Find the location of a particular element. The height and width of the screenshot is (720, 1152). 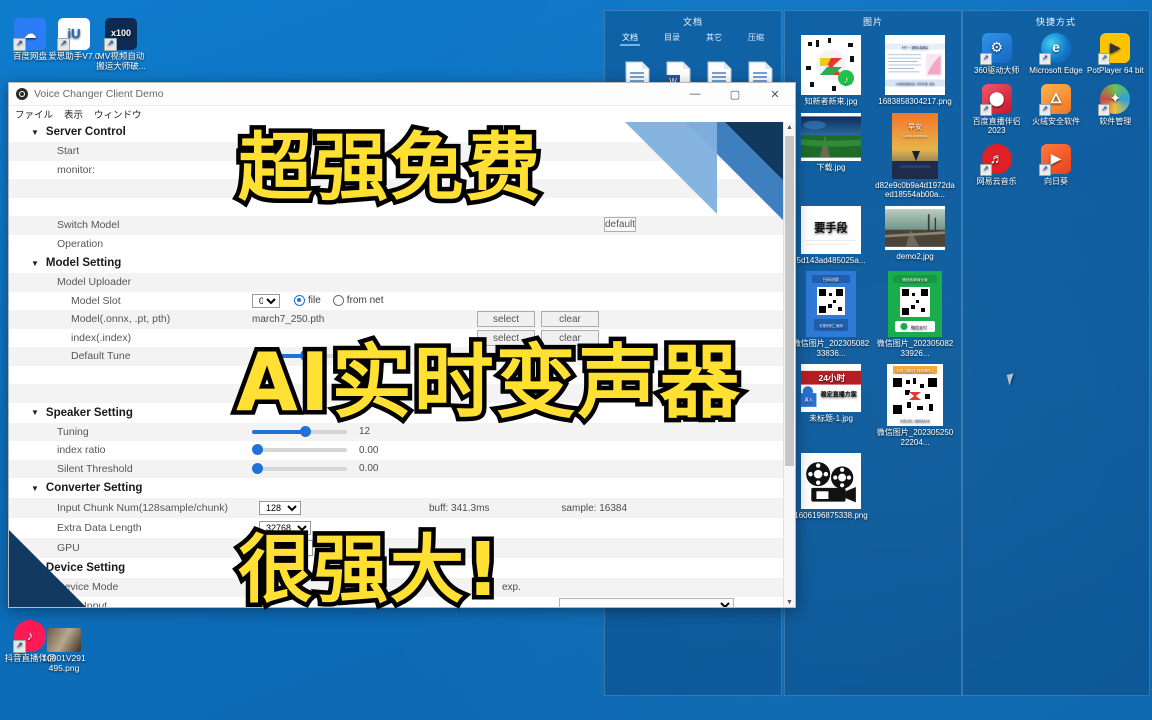

shortcut-sunflower-remote: ▶ ↗ 向日葵 is located at coordinates (1055, 165).